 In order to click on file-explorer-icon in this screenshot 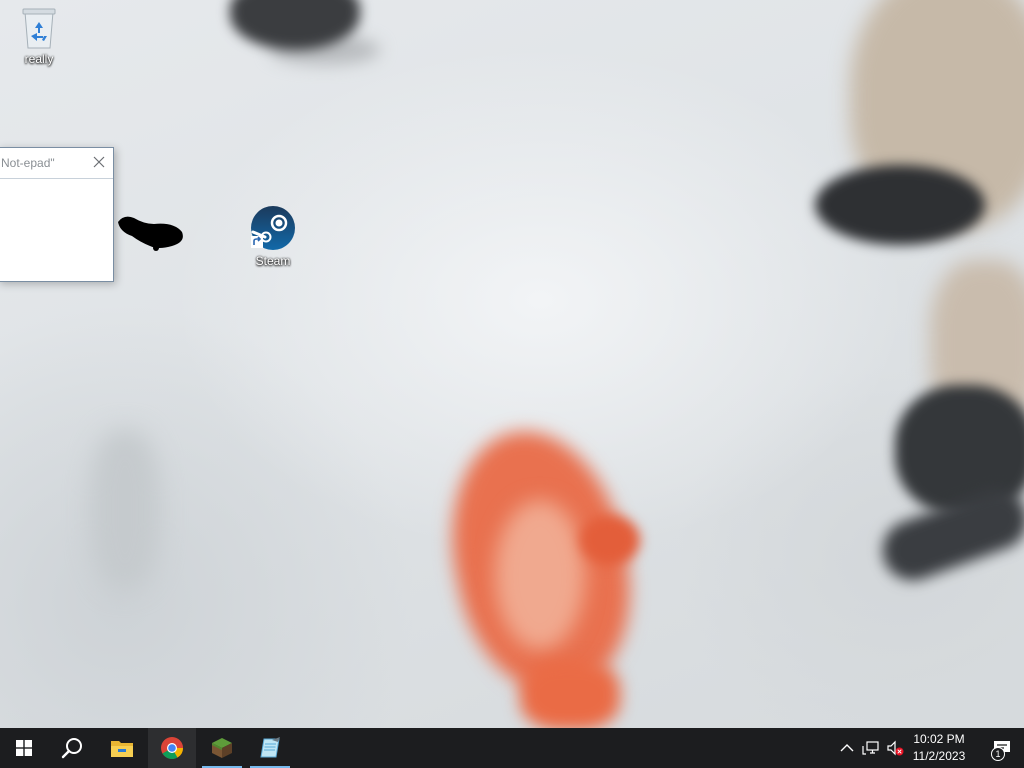, I will do `click(122, 749)`.